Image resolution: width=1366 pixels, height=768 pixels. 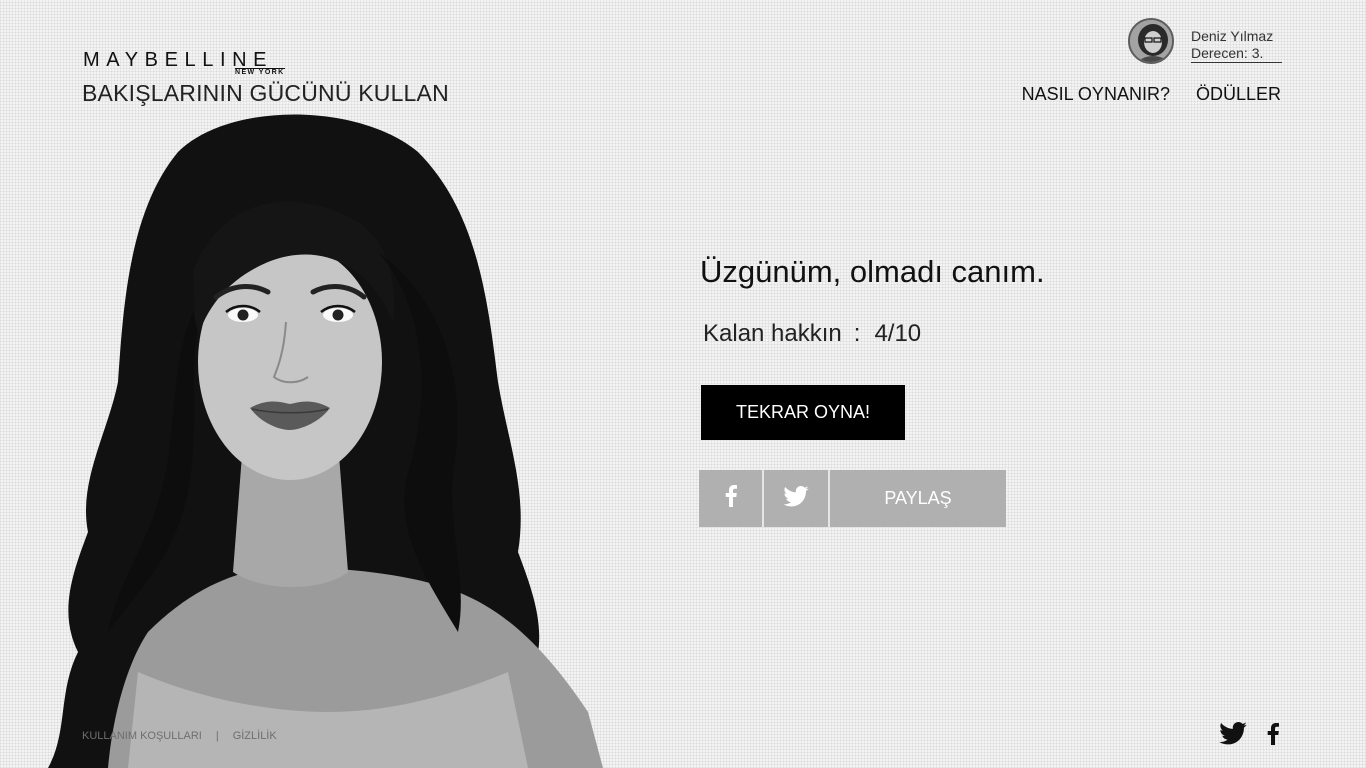 I want to click on result-title: Üzgünüm, olmadı canım., so click(x=872, y=271).